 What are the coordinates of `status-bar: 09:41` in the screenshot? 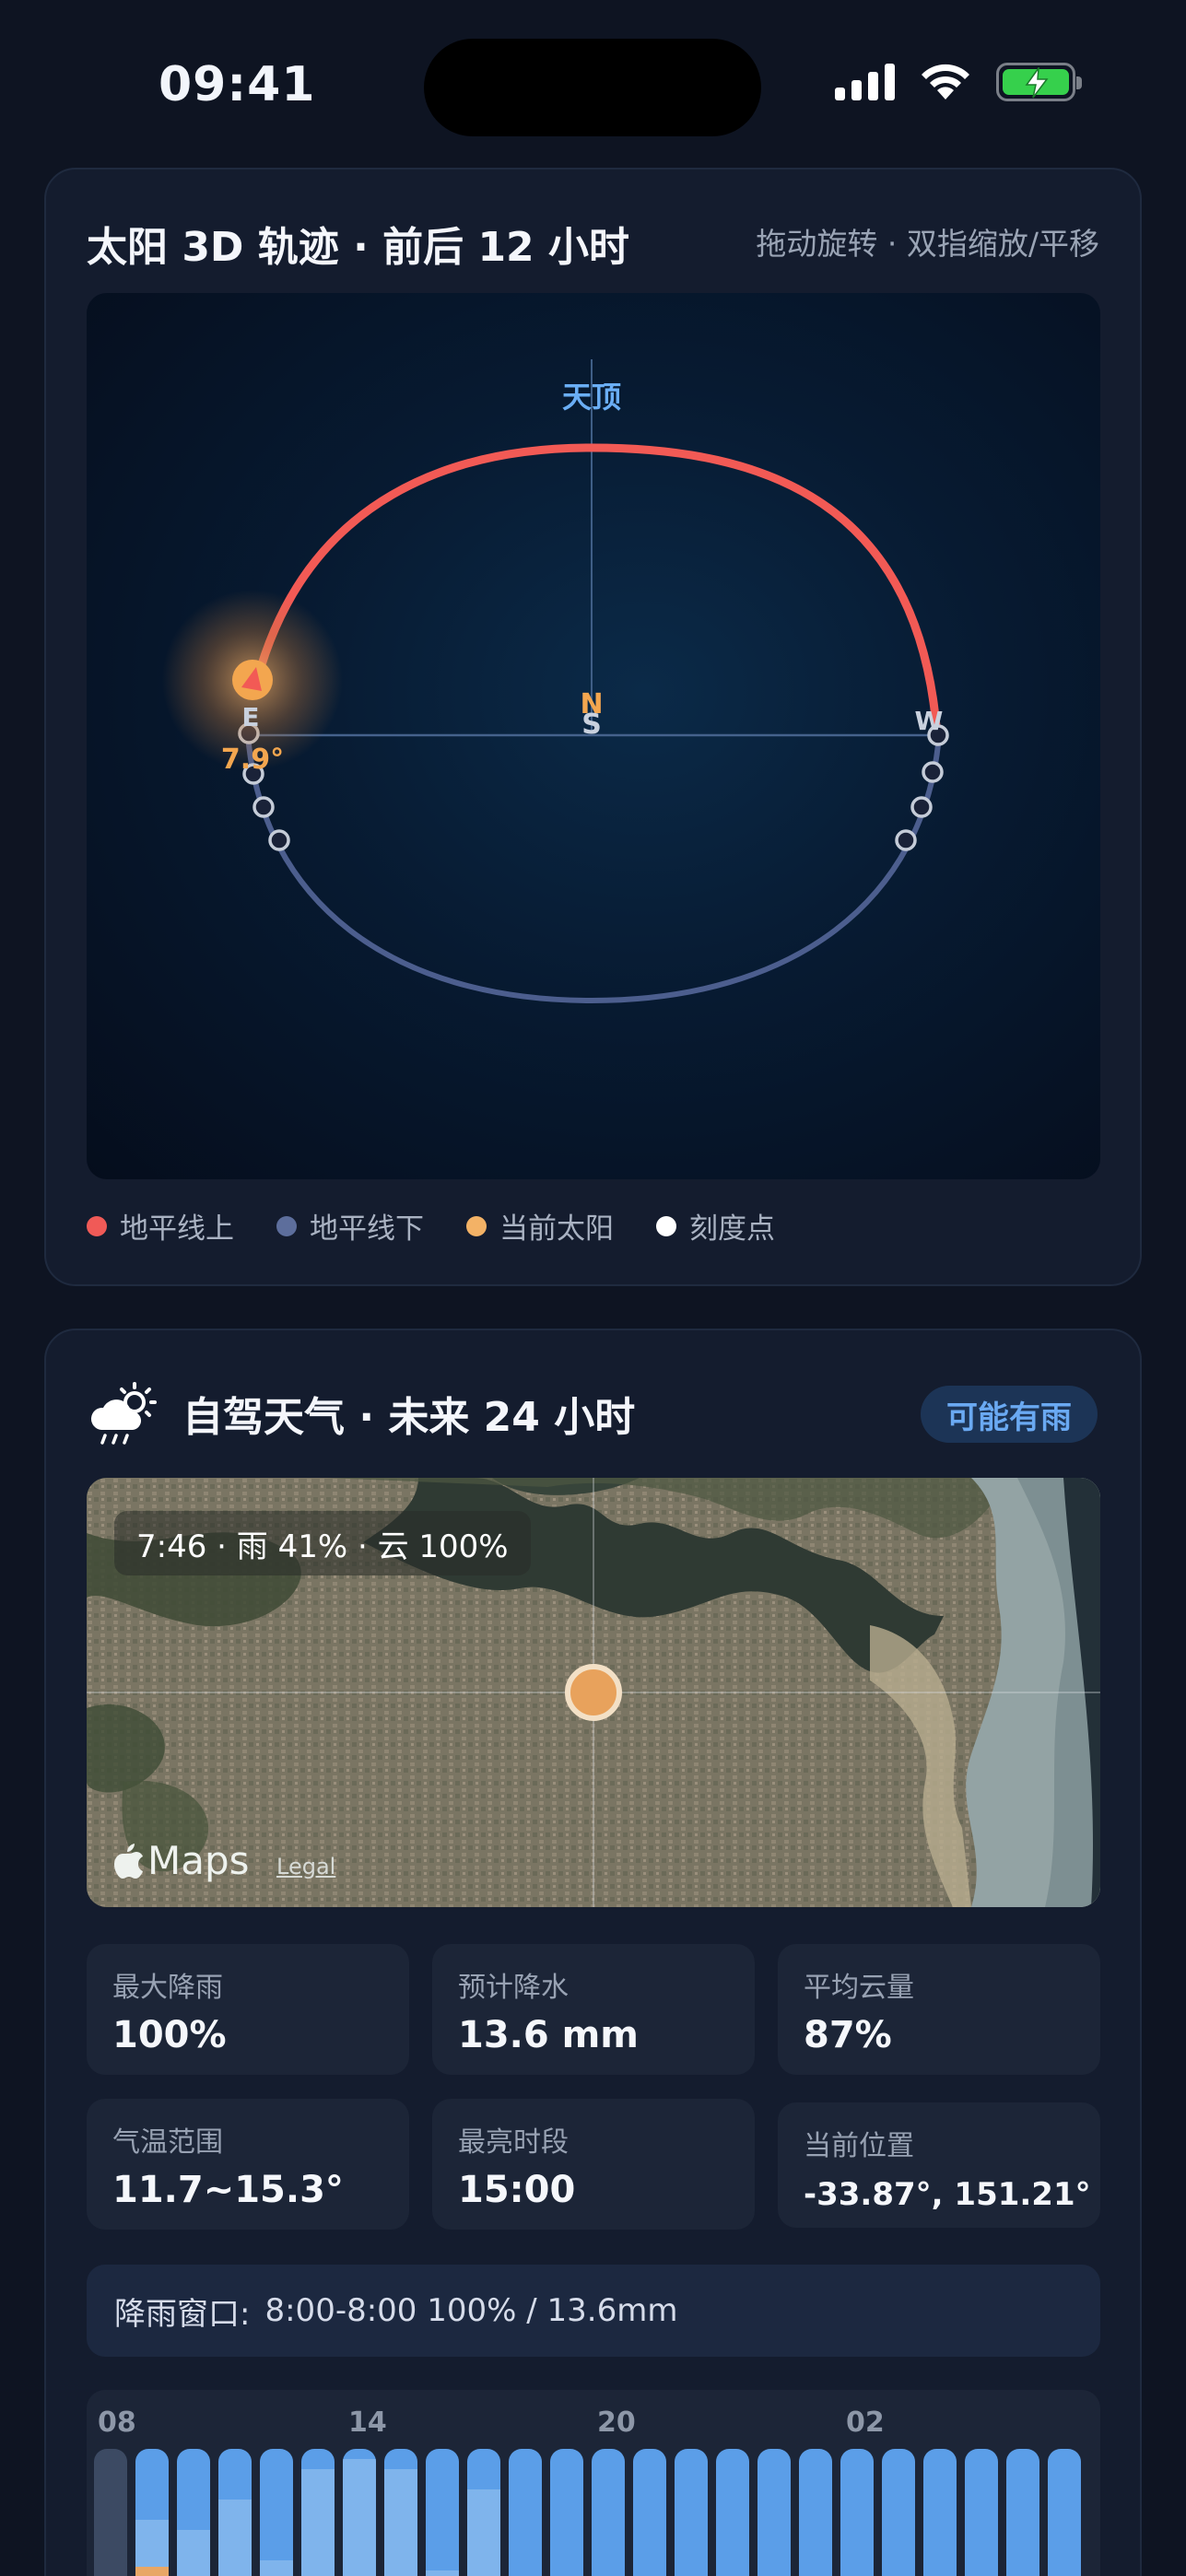 It's located at (593, 83).